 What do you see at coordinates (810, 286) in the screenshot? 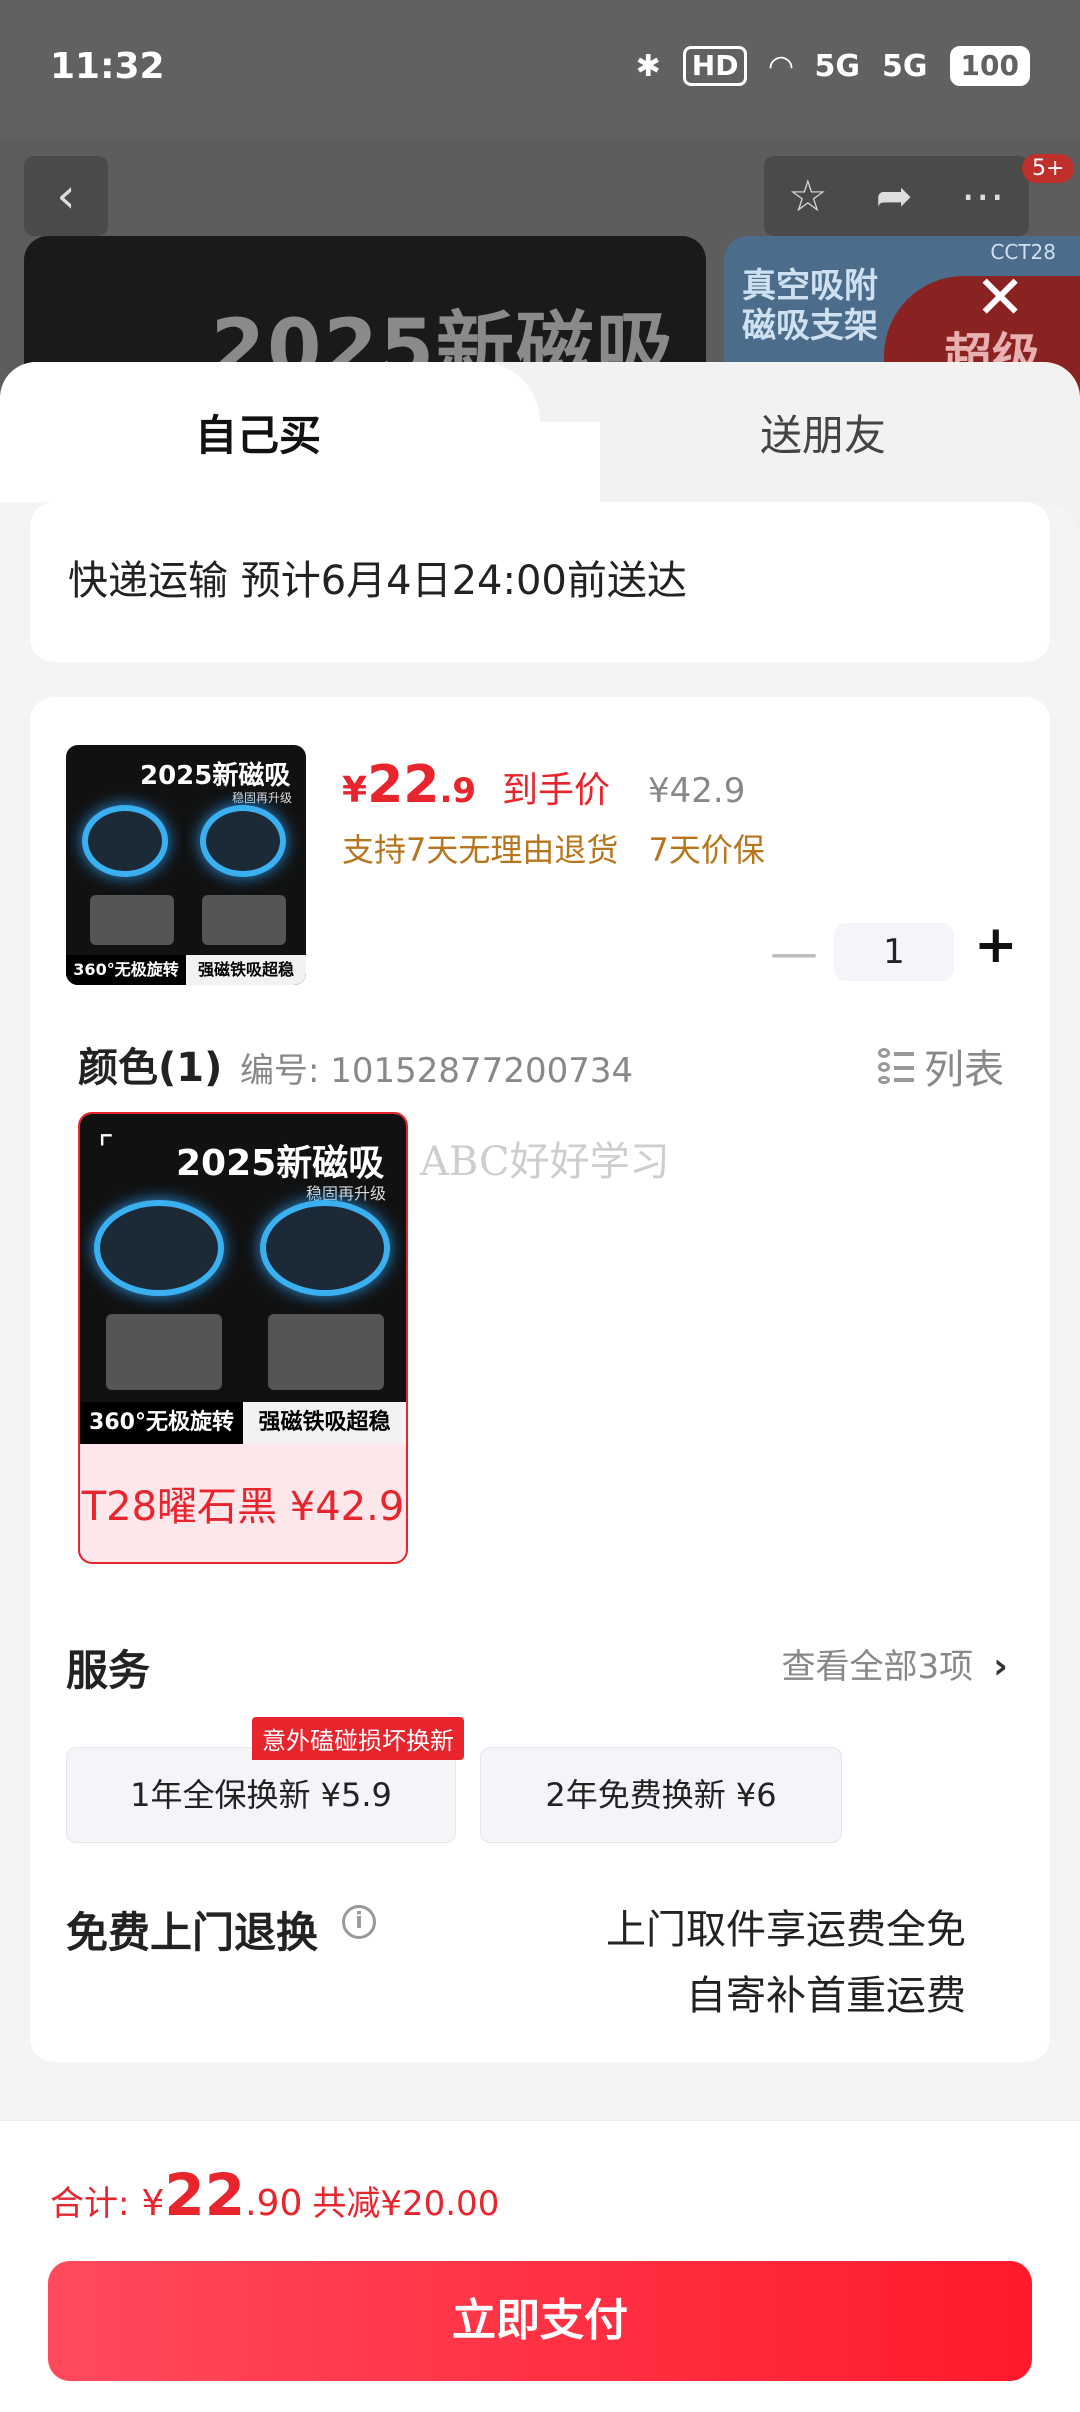
I see `banner-side-line-1: 真空吸附` at bounding box center [810, 286].